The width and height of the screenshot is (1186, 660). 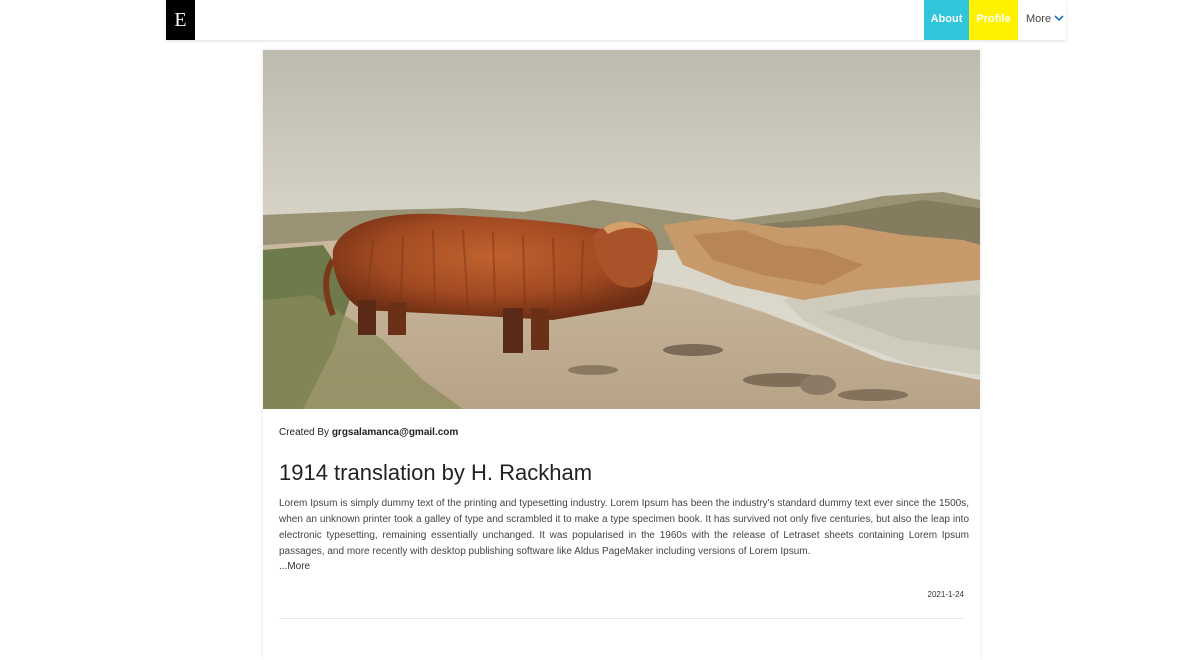 I want to click on divider, so click(x=621, y=618).